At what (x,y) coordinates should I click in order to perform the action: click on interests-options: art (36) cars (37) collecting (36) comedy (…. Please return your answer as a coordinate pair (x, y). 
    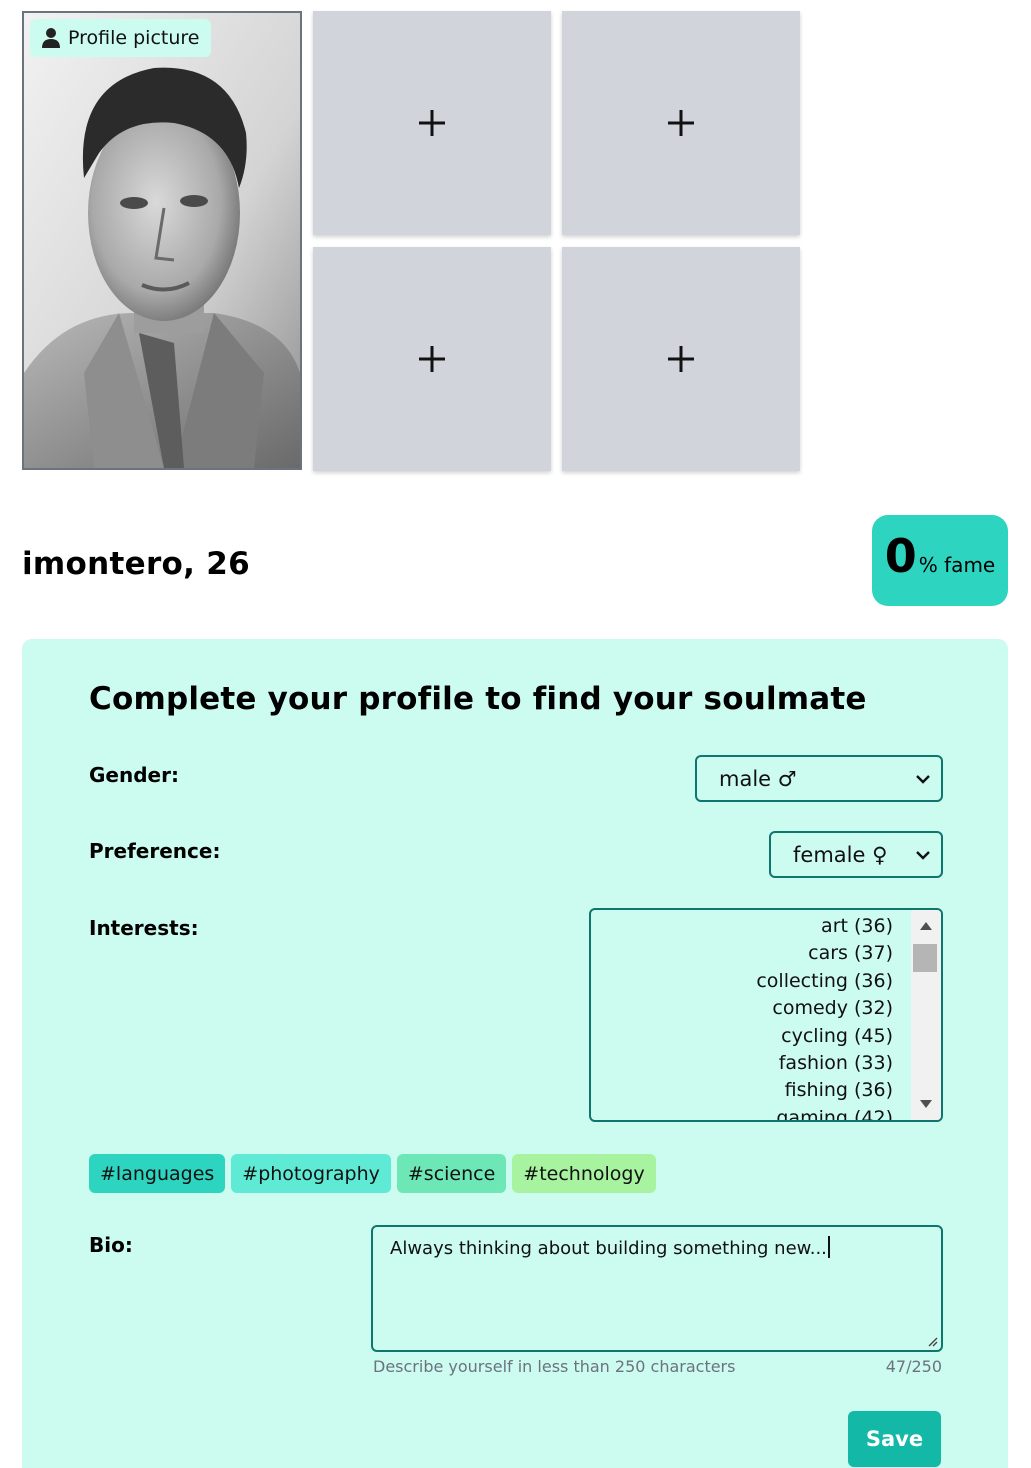
    Looking at the image, I should click on (742, 1016).